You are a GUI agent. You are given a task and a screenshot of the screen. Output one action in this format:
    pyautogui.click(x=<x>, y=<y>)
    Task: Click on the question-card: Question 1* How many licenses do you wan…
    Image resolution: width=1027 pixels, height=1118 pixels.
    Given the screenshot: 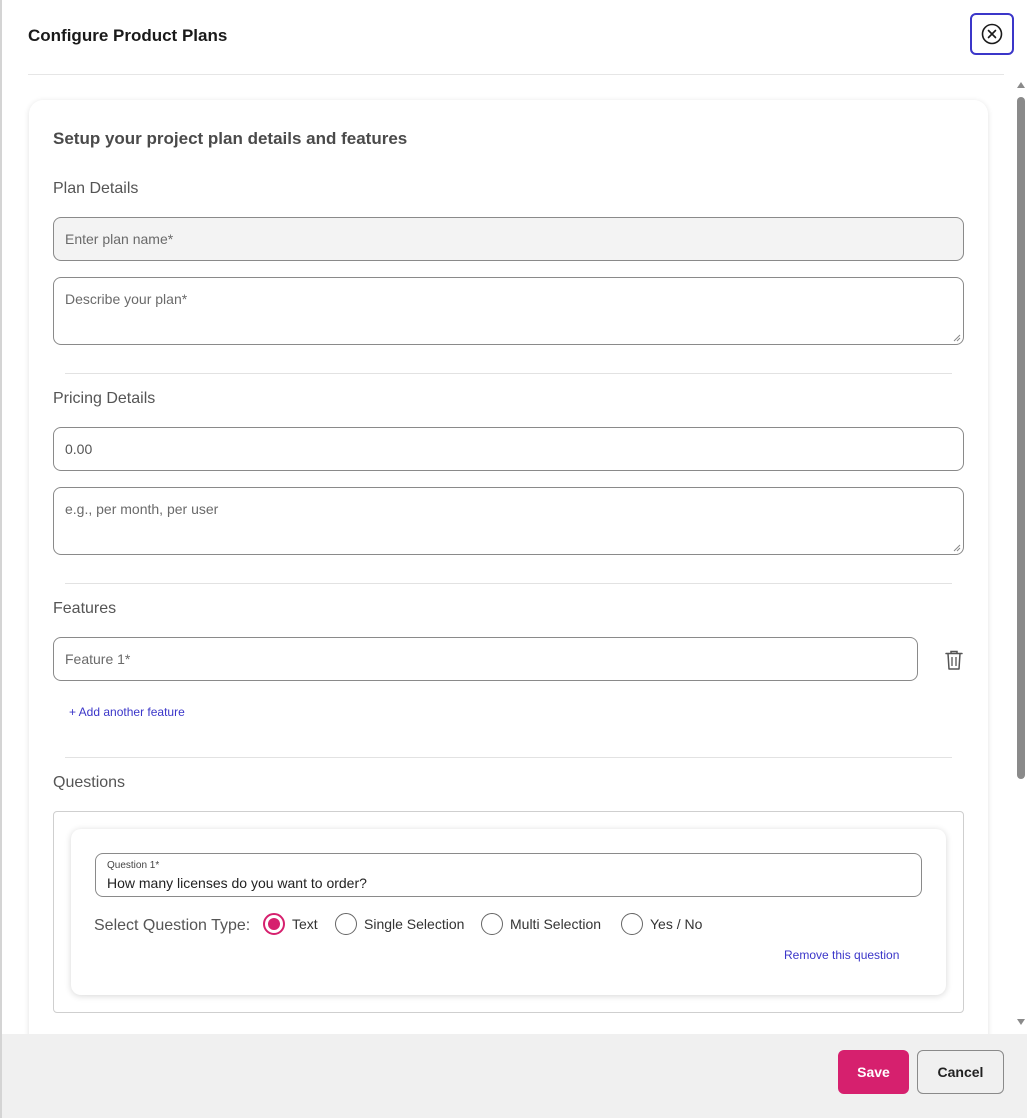 What is the action you would take?
    pyautogui.click(x=508, y=912)
    